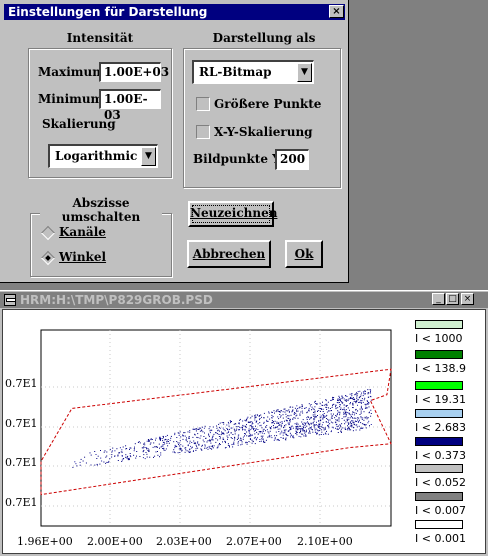 Image resolution: width=488 pixels, height=556 pixels. What do you see at coordinates (452, 299) in the screenshot?
I see `maximize-button: □` at bounding box center [452, 299].